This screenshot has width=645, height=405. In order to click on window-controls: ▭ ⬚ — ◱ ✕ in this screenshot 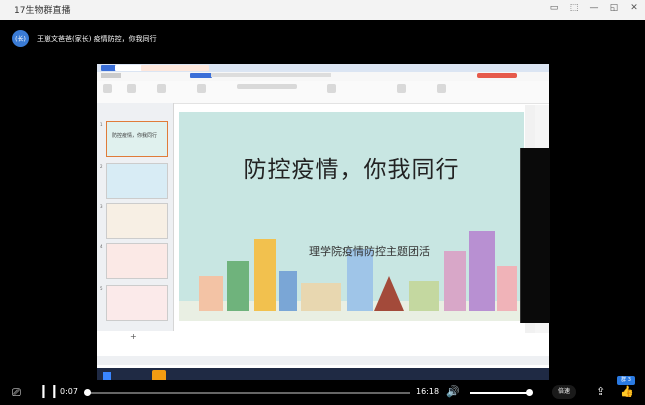, I will do `click(594, 8)`.